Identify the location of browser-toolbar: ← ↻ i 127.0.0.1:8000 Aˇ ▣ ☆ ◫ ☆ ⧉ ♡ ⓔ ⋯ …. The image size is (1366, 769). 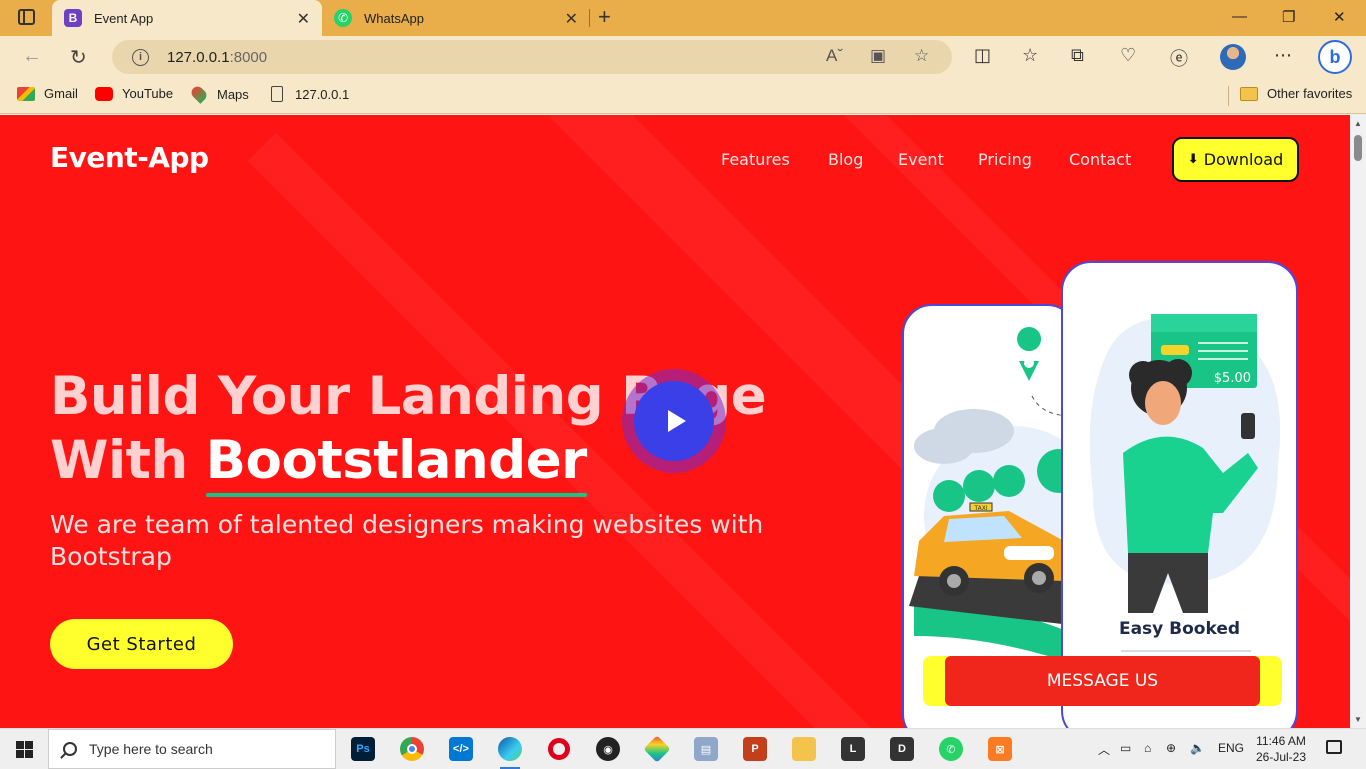
(683, 57).